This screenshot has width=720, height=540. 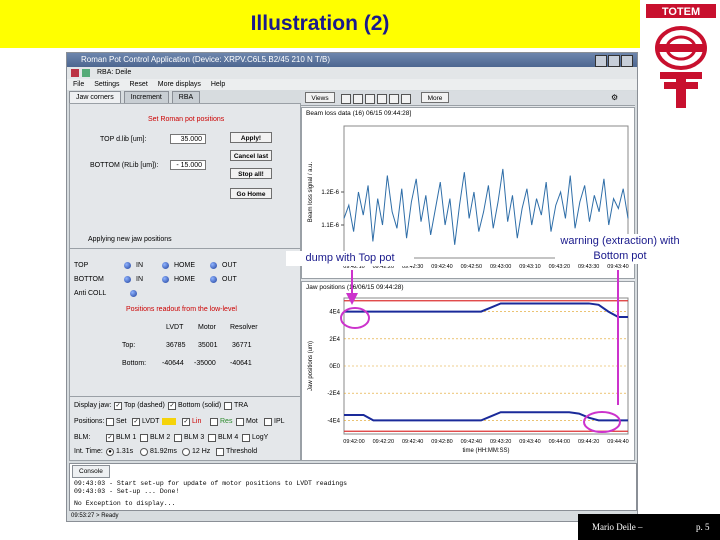 What do you see at coordinates (229, 279) in the screenshot?
I see `bottom-out-label: OUT` at bounding box center [229, 279].